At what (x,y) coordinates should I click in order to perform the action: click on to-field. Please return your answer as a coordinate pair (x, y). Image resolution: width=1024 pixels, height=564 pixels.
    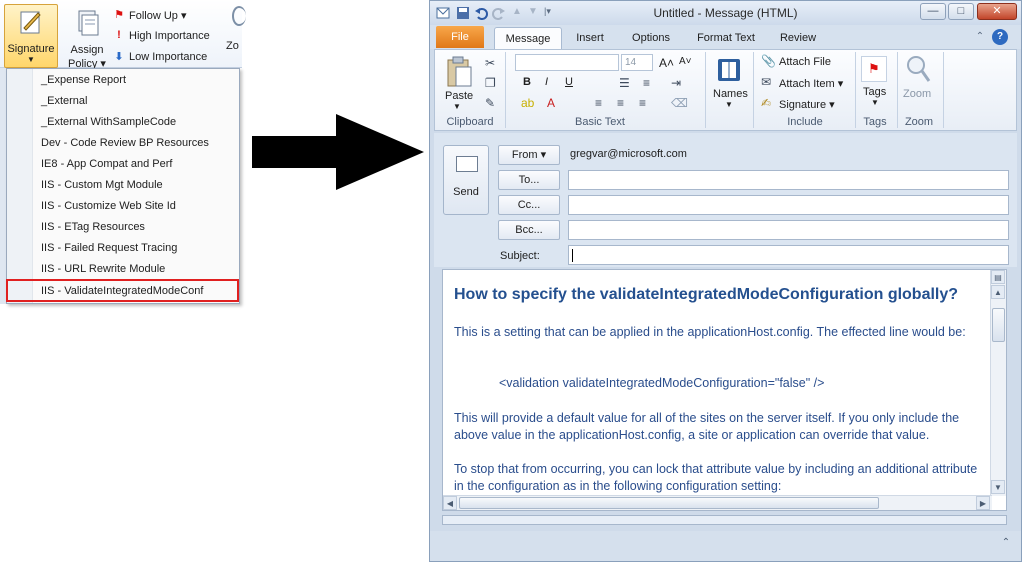
    Looking at the image, I should click on (788, 180).